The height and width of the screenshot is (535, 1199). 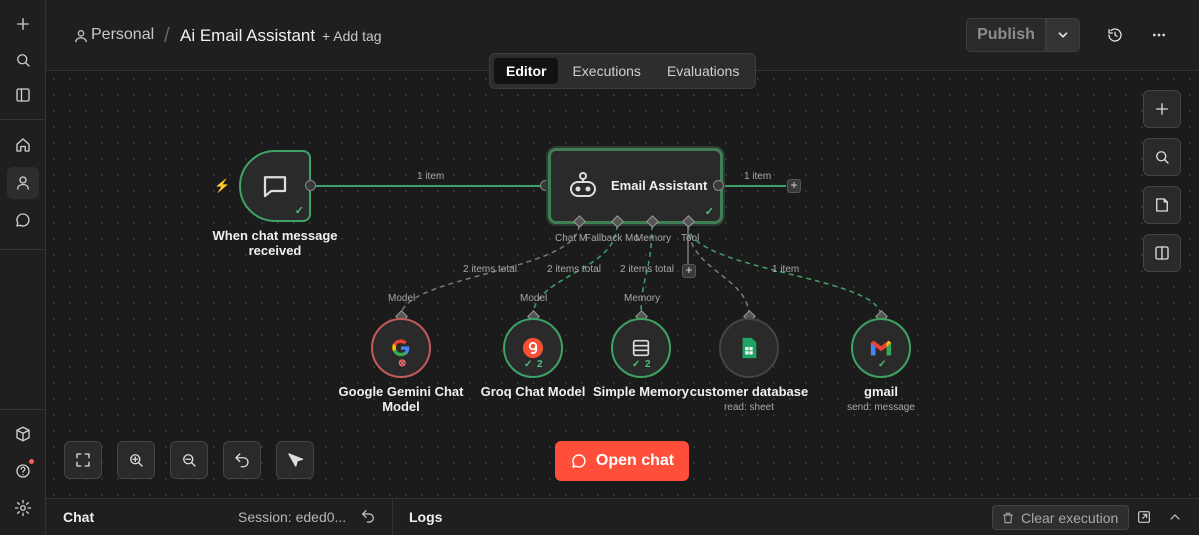 I want to click on tab-editor: Editor, so click(x=526, y=71).